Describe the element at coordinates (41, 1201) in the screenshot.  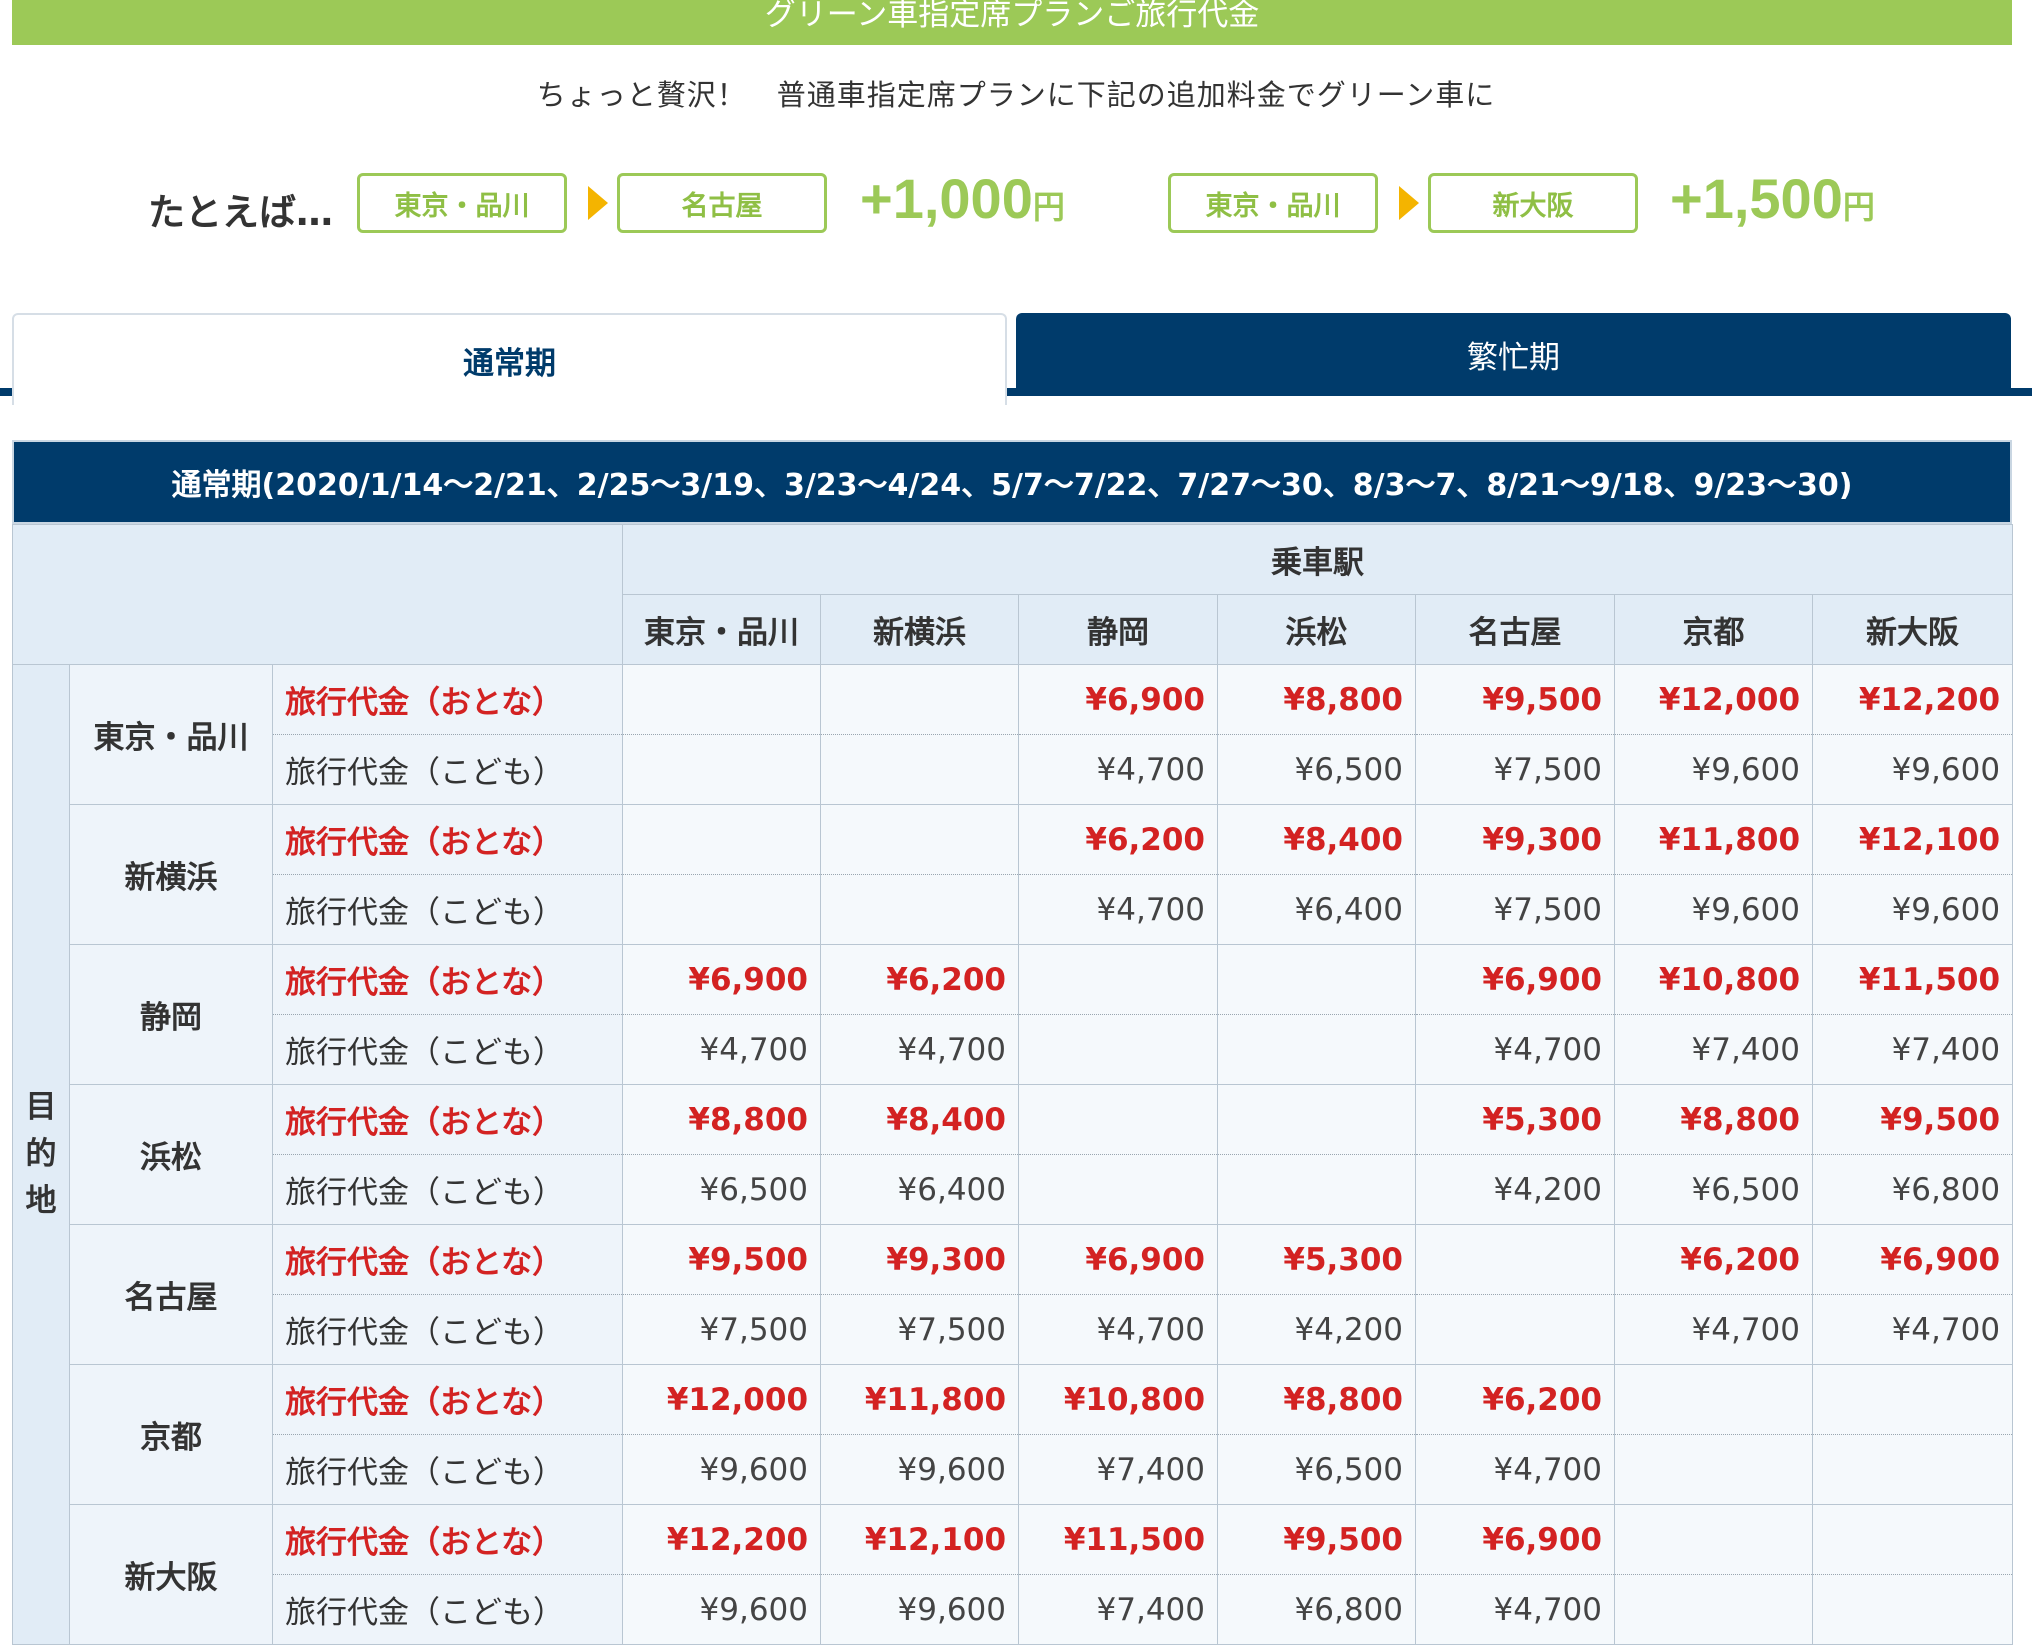
I see `destination-char: 地` at that location.